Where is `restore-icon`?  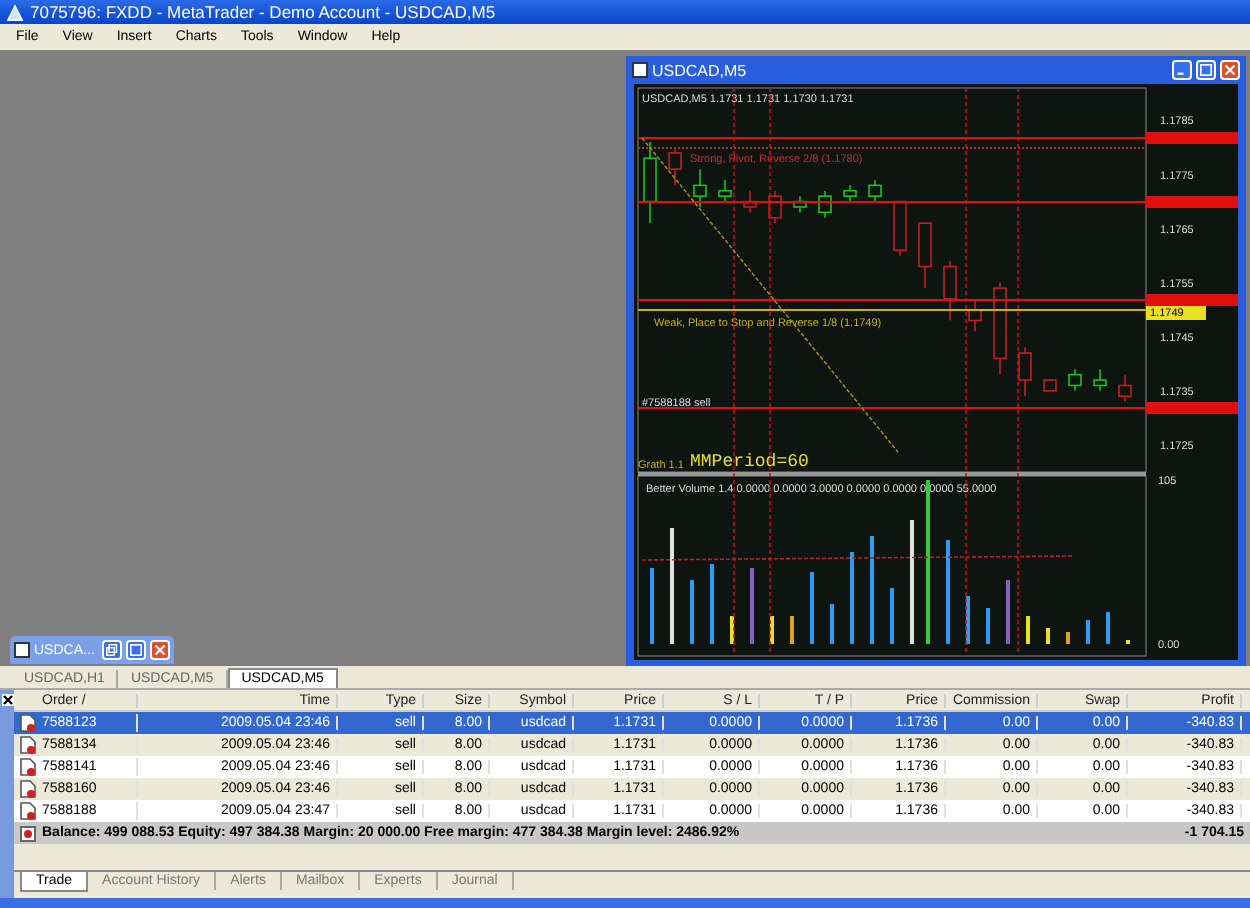 restore-icon is located at coordinates (112, 650).